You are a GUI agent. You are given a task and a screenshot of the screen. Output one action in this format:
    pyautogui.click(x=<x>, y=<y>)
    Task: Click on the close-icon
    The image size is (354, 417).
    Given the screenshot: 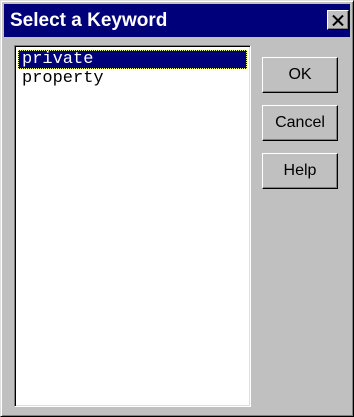 What is the action you would take?
    pyautogui.click(x=338, y=20)
    